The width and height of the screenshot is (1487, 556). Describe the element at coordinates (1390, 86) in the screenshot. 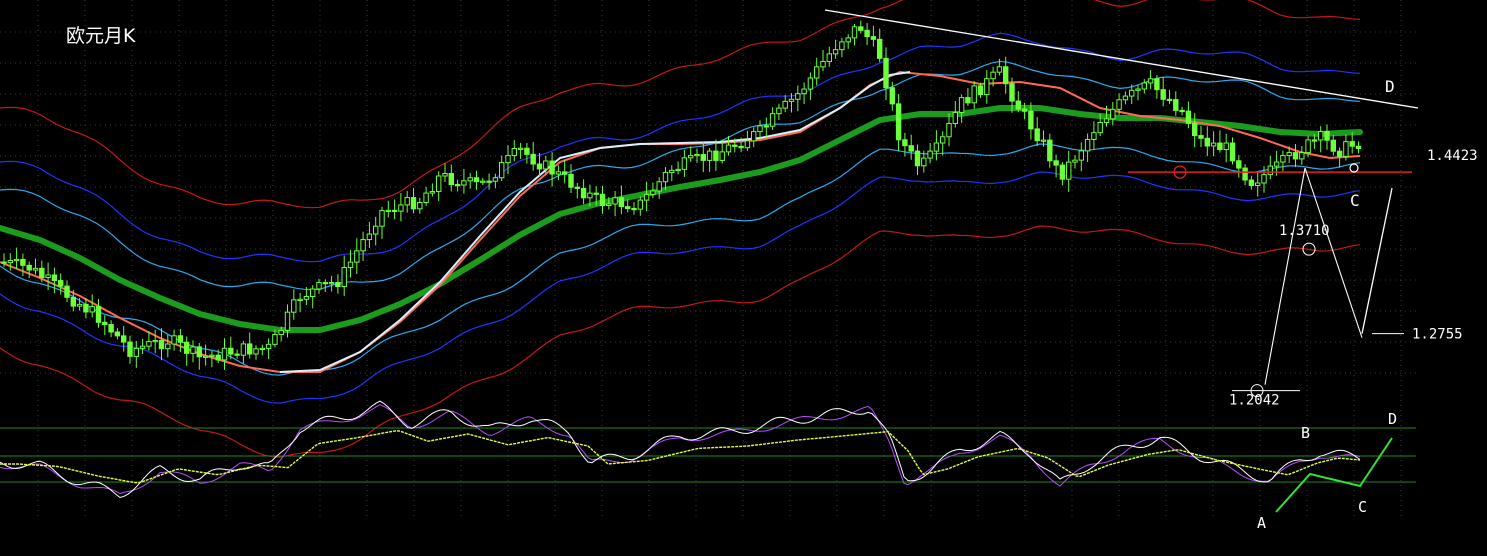

I see `wedge-label-d: D` at that location.